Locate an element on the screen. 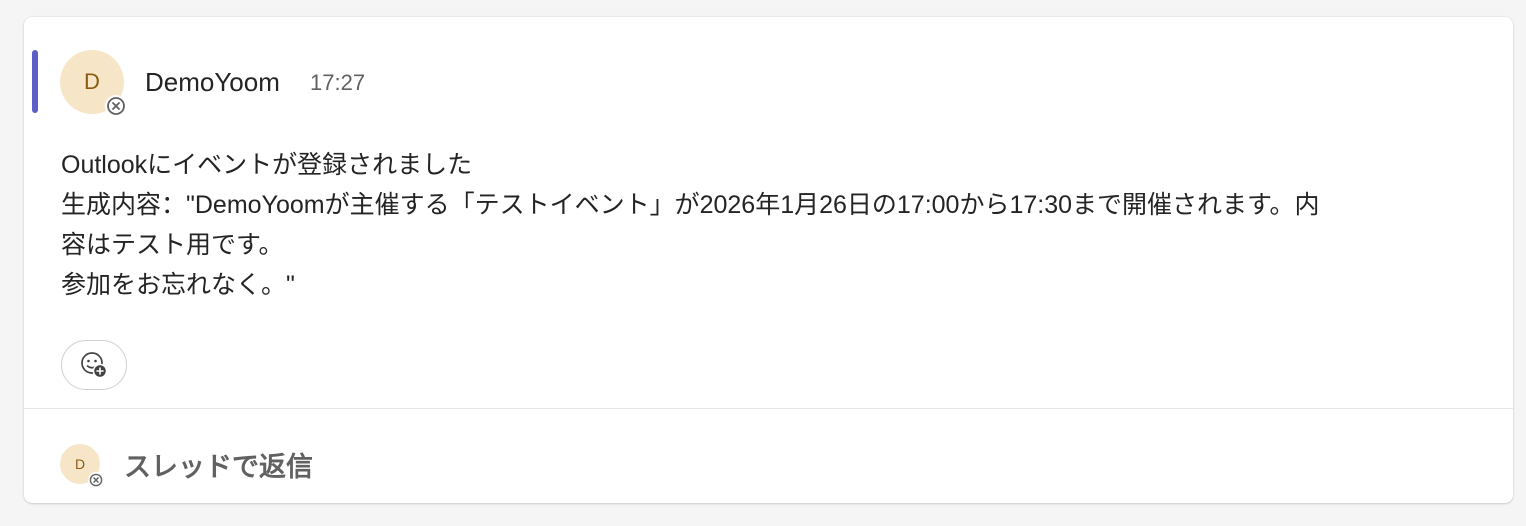 Image resolution: width=1526 pixels, height=526 pixels. message-line: 参加をお忘れなく。" is located at coordinates (178, 285).